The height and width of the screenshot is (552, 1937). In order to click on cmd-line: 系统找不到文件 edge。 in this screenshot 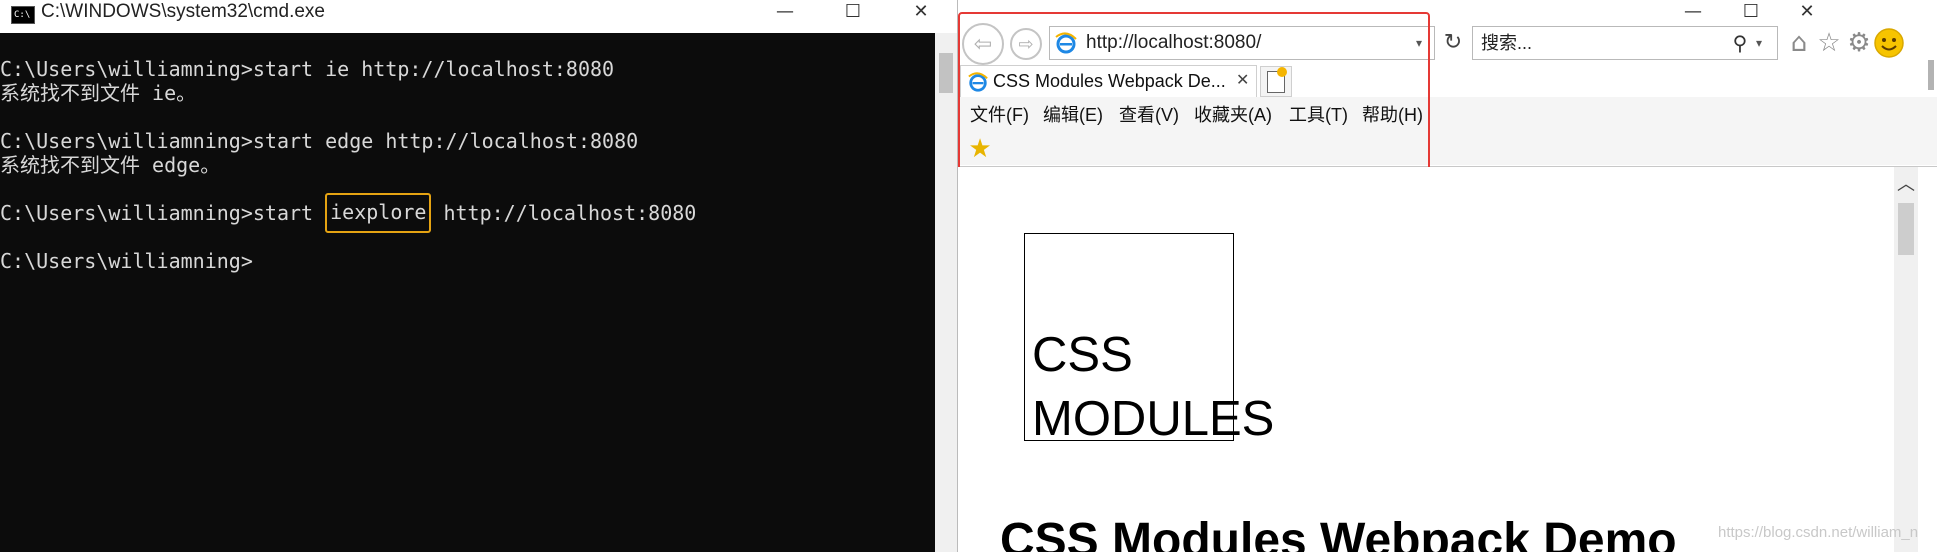, I will do `click(110, 165)`.